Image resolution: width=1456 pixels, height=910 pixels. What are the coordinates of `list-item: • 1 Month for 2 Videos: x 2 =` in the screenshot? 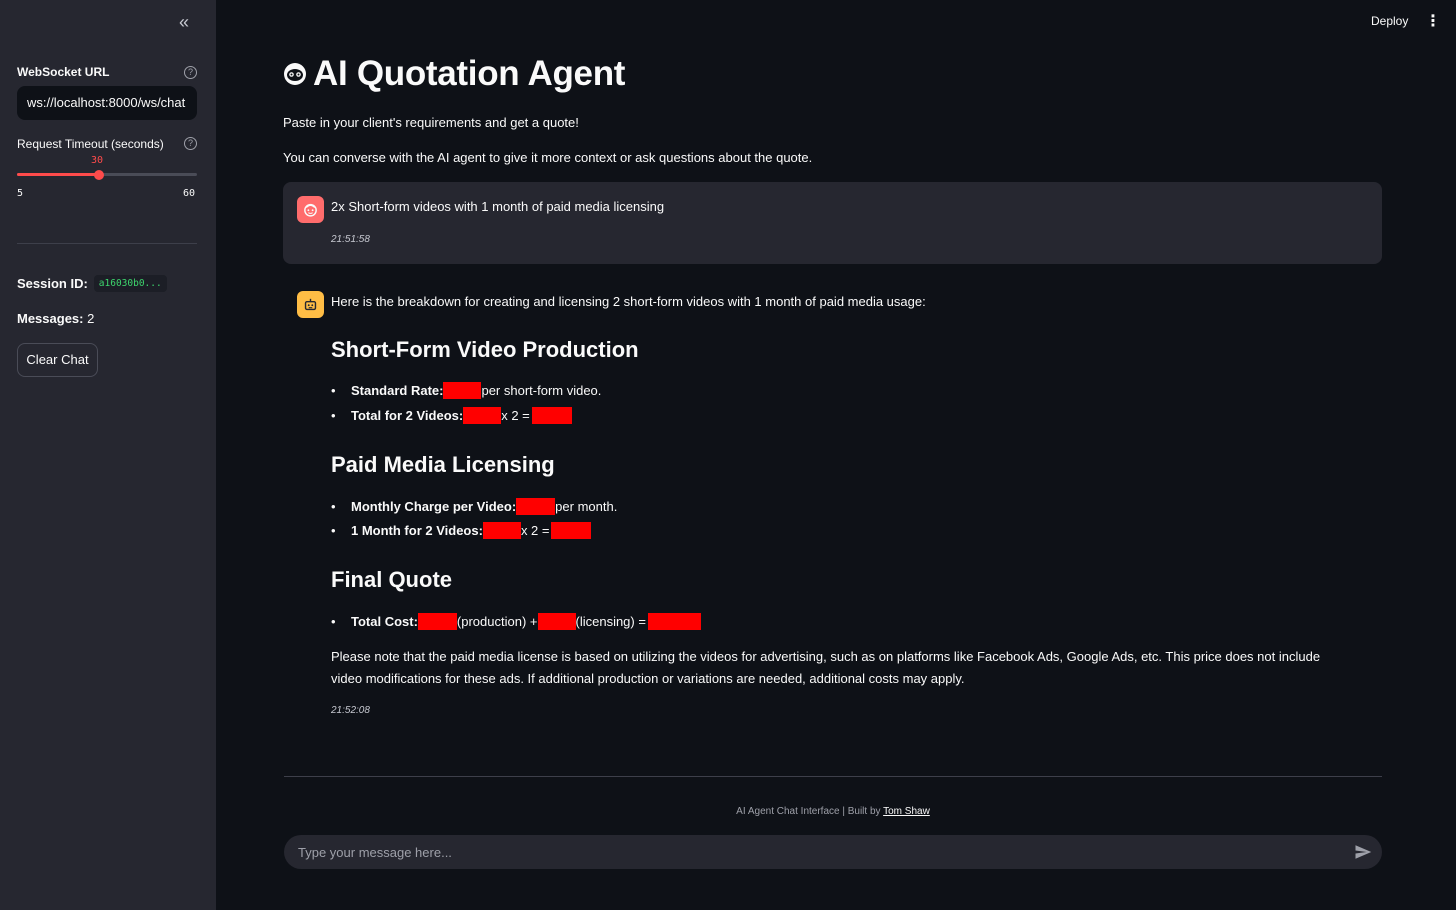 It's located at (461, 530).